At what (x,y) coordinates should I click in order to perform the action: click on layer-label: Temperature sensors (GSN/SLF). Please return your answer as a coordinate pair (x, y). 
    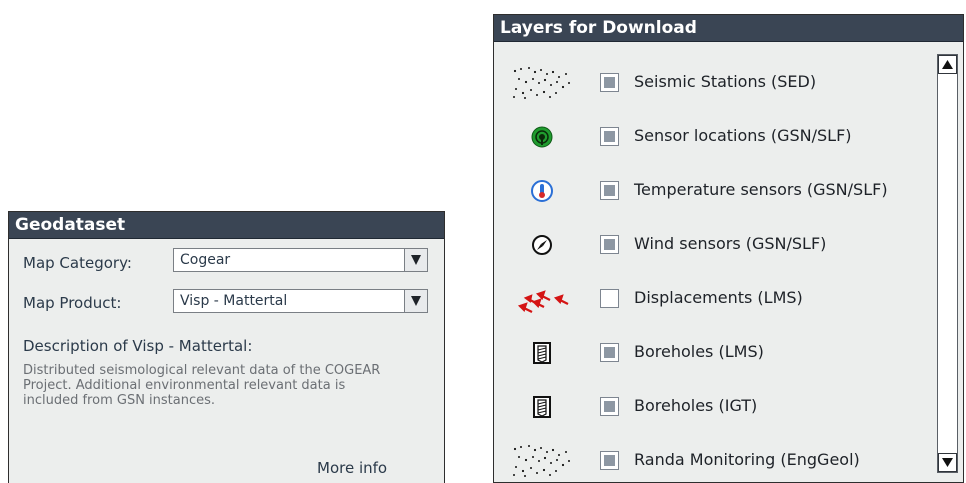
    Looking at the image, I should click on (761, 189).